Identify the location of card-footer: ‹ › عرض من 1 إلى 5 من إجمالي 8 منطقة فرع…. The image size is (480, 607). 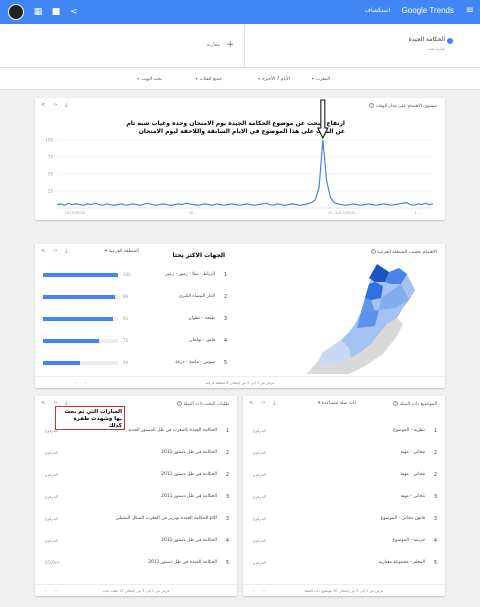
(240, 382).